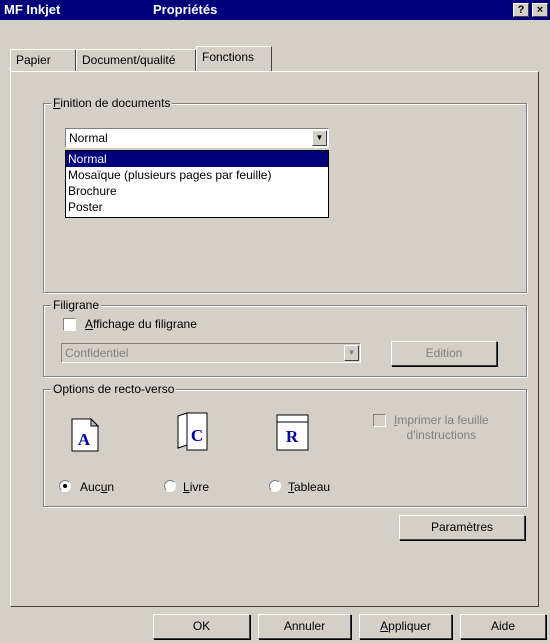 This screenshot has width=550, height=643. Describe the element at coordinates (88, 138) in the screenshot. I see `finishing-select-value: Normal` at that location.